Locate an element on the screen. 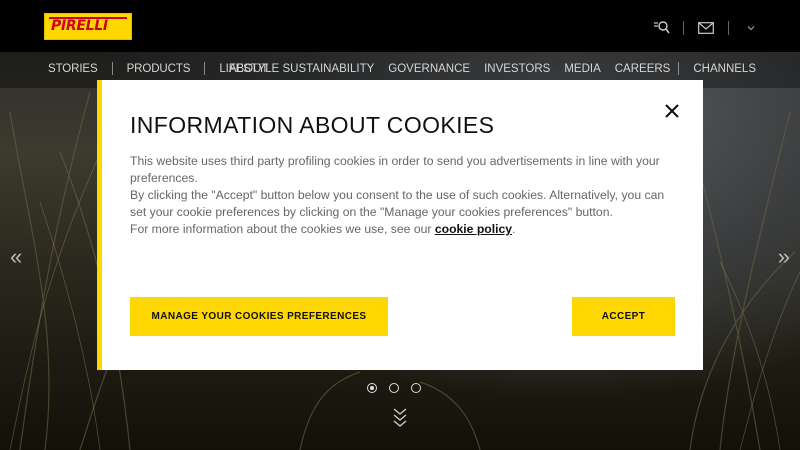 This screenshot has width=800, height=450. pirelli-logo: PIRELLI is located at coordinates (88, 26).